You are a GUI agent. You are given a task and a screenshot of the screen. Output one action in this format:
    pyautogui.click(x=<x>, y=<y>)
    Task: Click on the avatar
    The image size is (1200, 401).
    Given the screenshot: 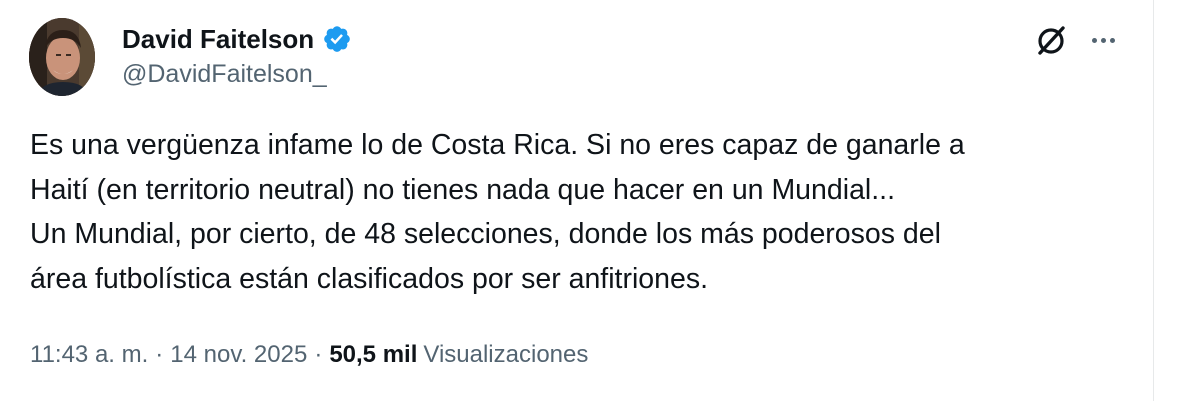 What is the action you would take?
    pyautogui.click(x=62, y=57)
    